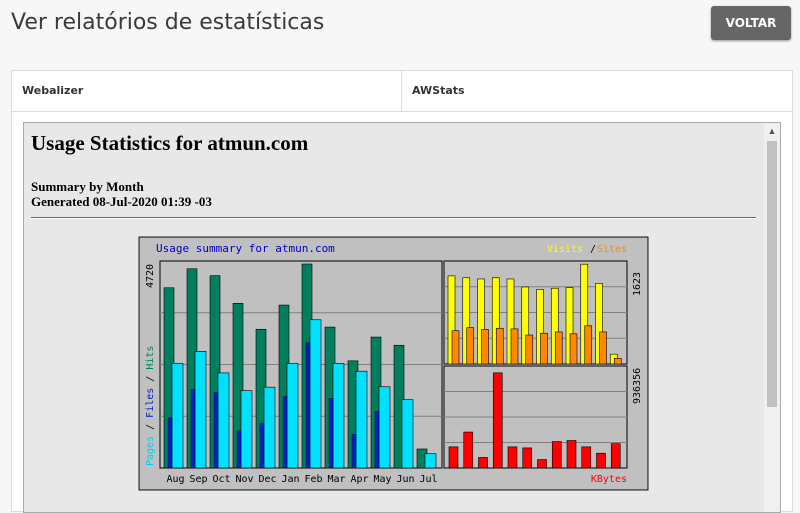 The height and width of the screenshot is (513, 800). Describe the element at coordinates (290, 479) in the screenshot. I see `month-label: Jan` at that location.